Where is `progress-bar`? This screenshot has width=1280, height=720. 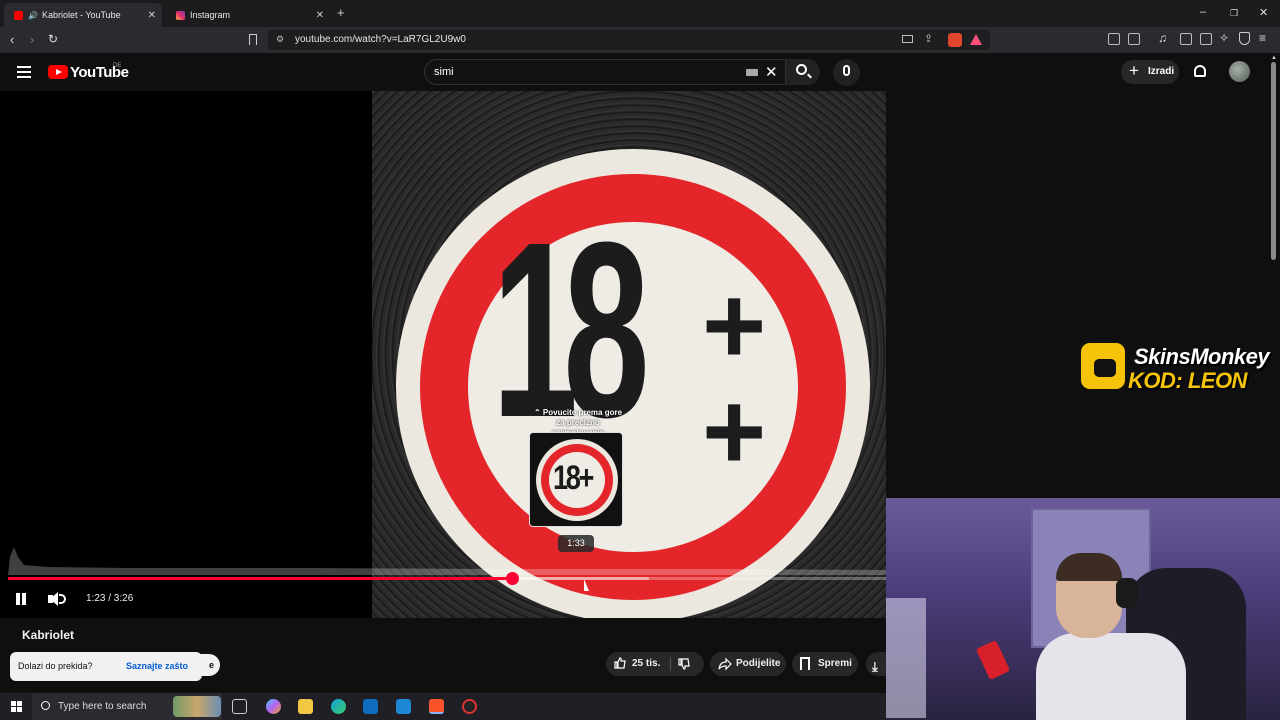
progress-bar is located at coordinates (447, 578).